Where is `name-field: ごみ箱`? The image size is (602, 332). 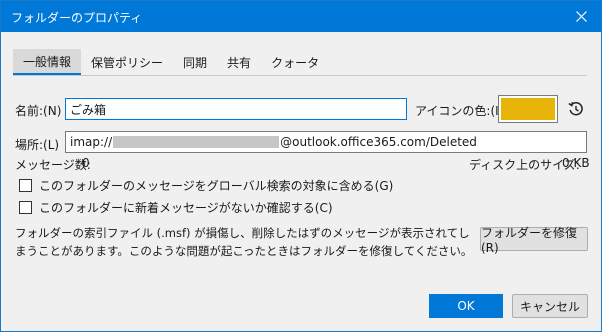
name-field: ごみ箱 is located at coordinates (236, 109).